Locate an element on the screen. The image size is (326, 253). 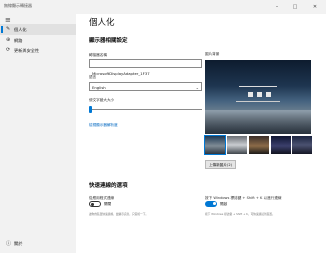
language-label: 語言 is located at coordinates (93, 77).